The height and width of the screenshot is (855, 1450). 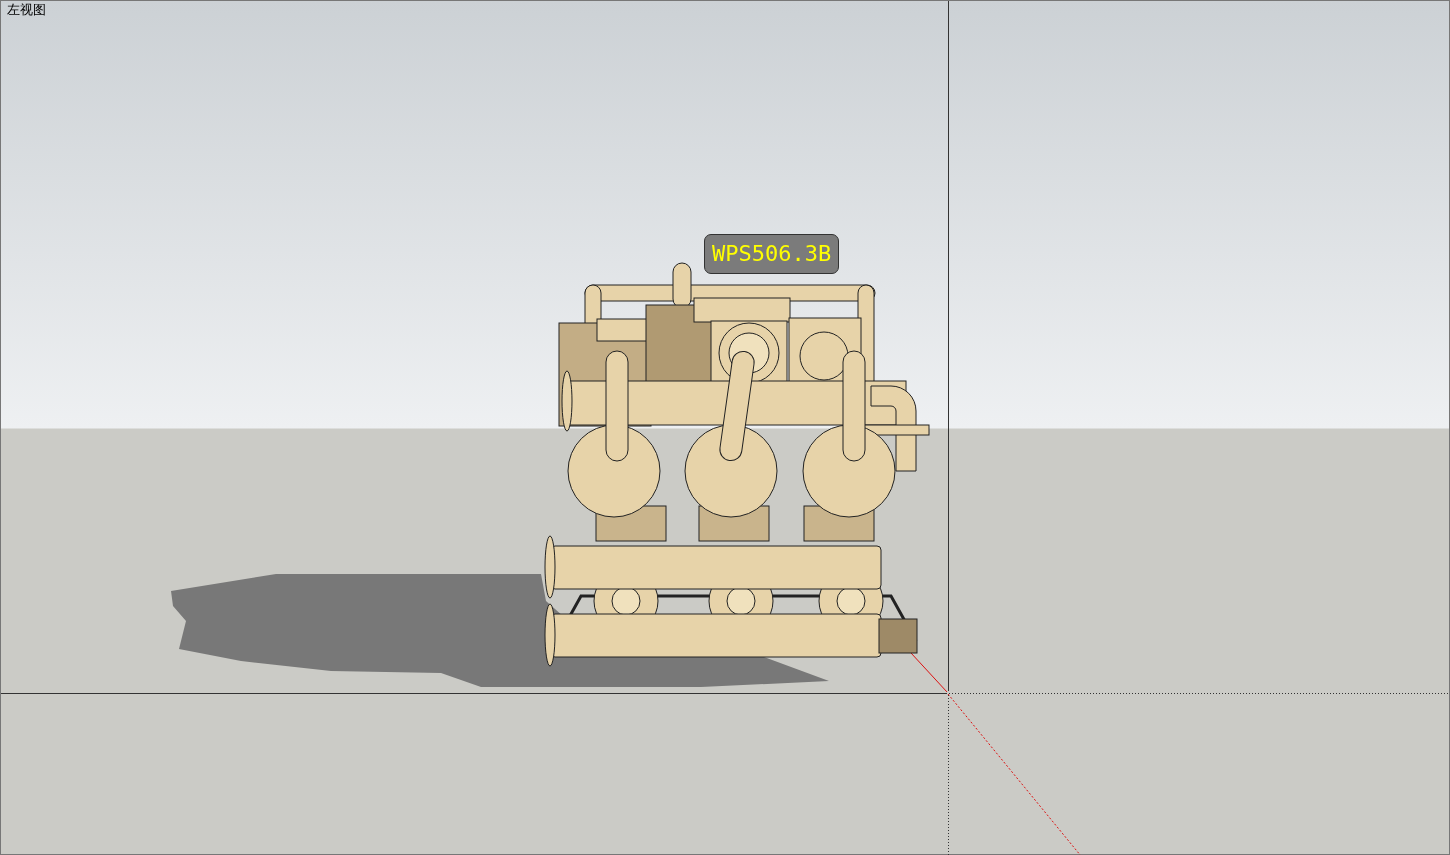 I want to click on model-label: WPS506.3B, so click(x=772, y=254).